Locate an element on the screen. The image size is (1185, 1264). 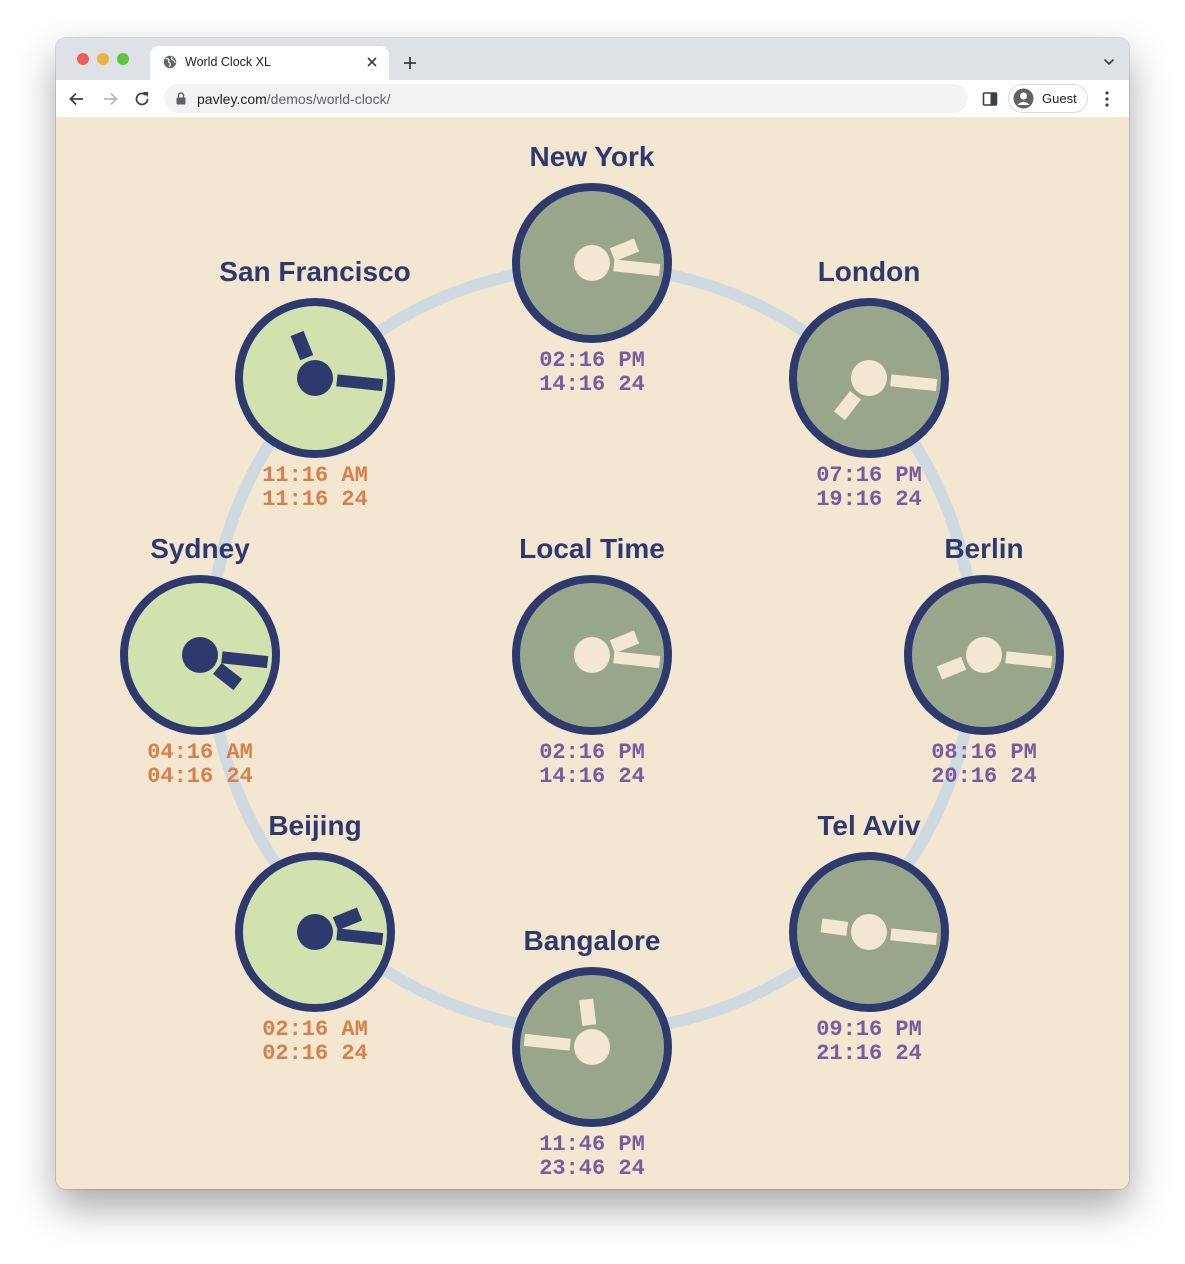
time-12h: 11:46 PM is located at coordinates (592, 1144).